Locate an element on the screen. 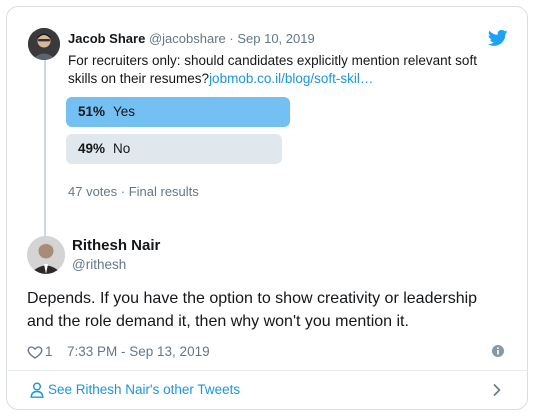  chevron-right-icon is located at coordinates (497, 390).